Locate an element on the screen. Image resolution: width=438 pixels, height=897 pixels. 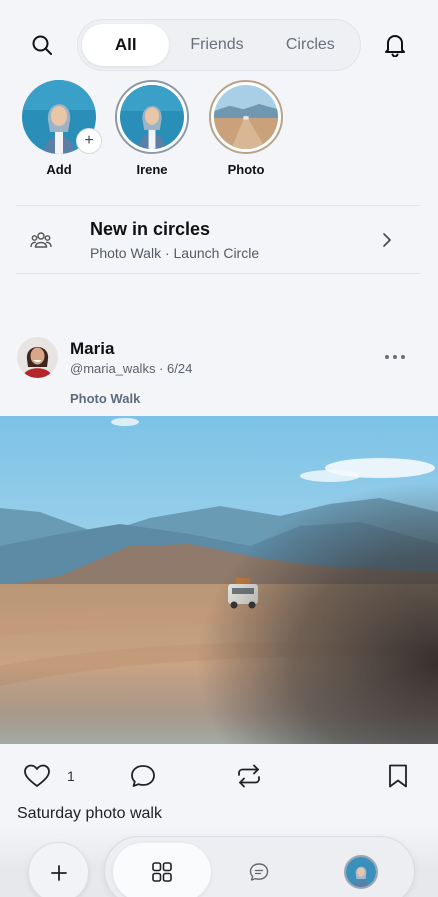
top-bar: All Friends Circles is located at coordinates (219, 45).